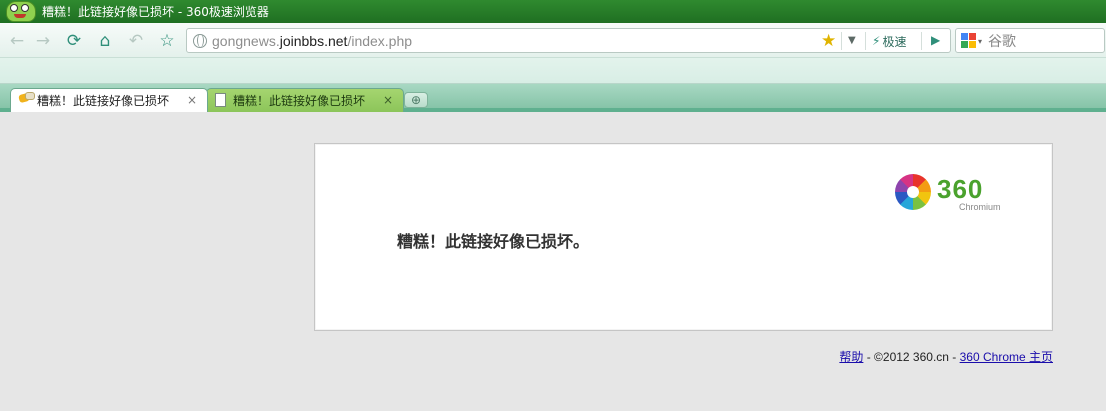 This screenshot has width=1106, height=411. Describe the element at coordinates (167, 41) in the screenshot. I see `favorites-star-icon: ☆` at that location.